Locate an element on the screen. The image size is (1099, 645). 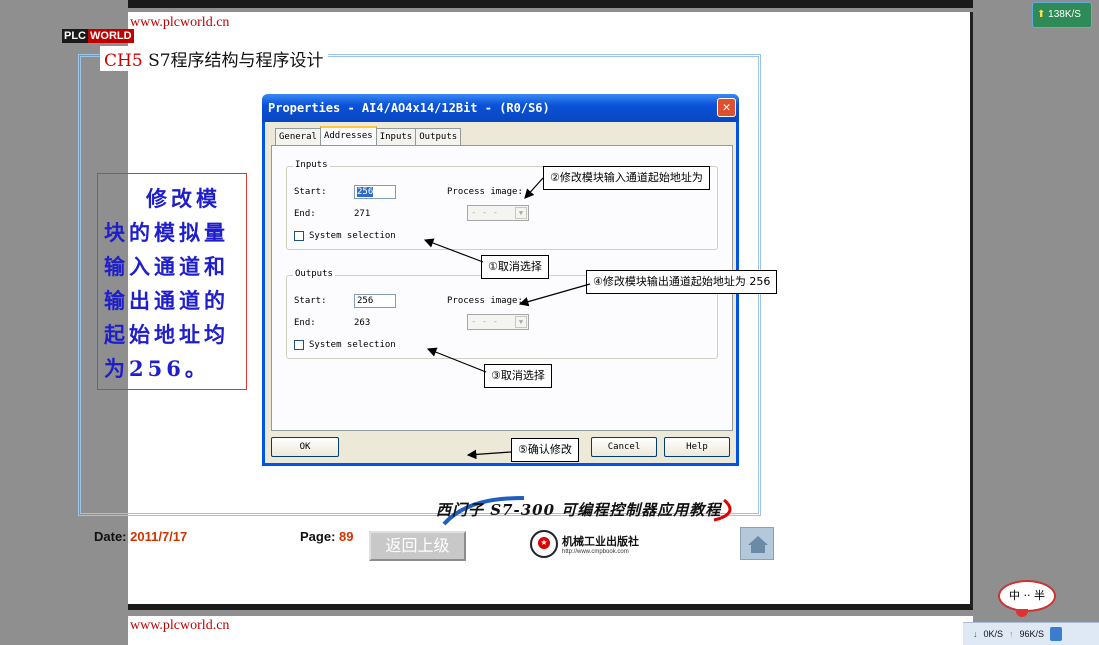
page-top-edge is located at coordinates (550, 4).